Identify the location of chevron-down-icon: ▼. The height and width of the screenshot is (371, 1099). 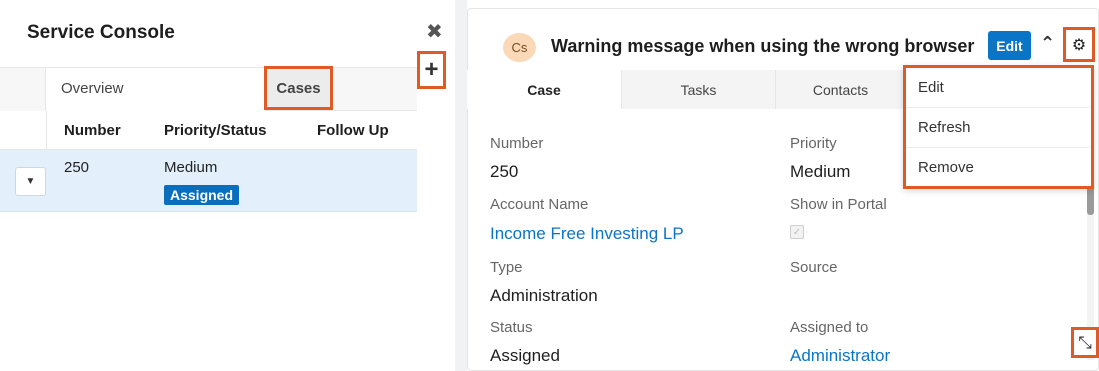
(30, 181).